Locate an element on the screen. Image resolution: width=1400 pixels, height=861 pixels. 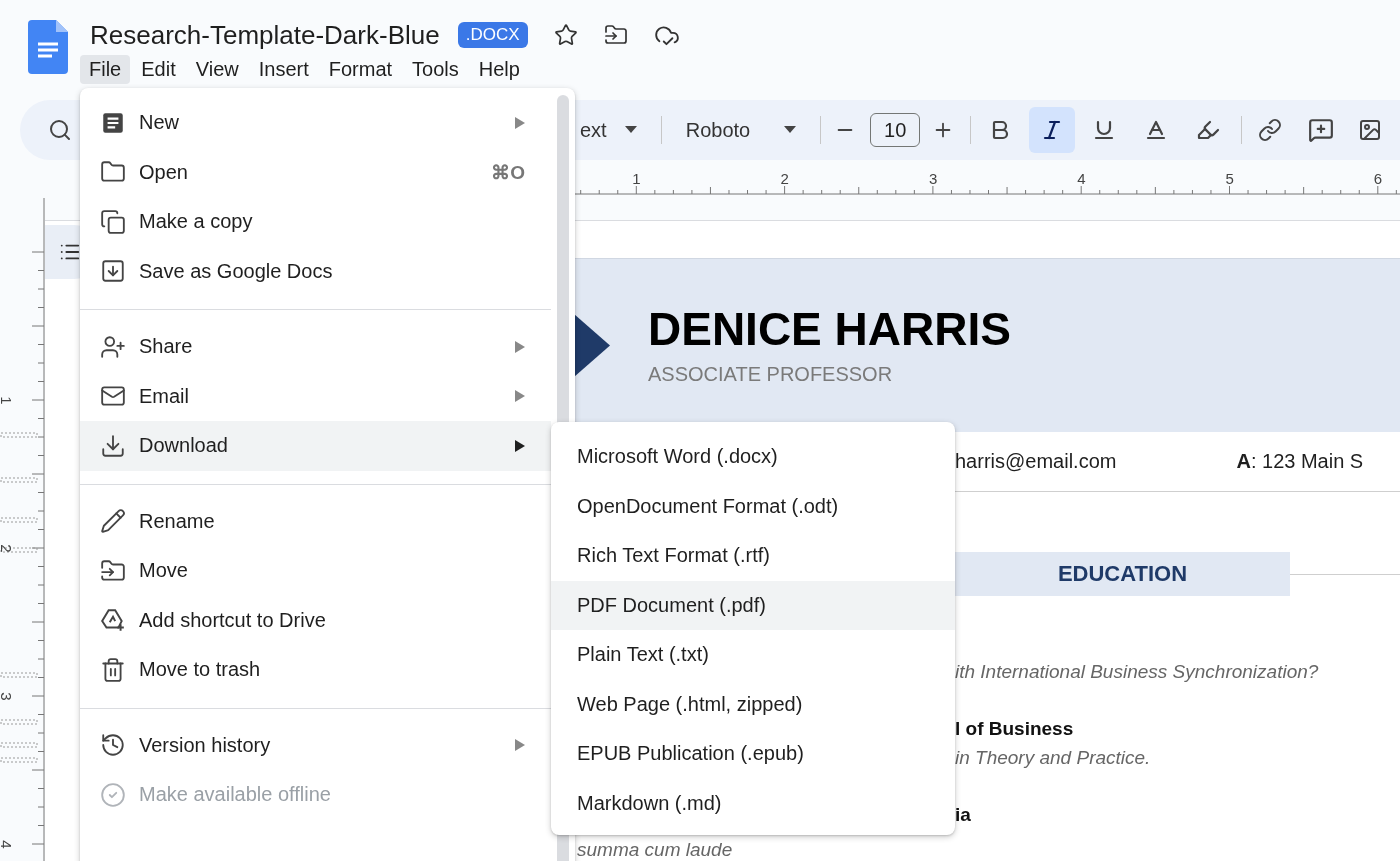
font-dropdown: Roboto is located at coordinates (718, 130).